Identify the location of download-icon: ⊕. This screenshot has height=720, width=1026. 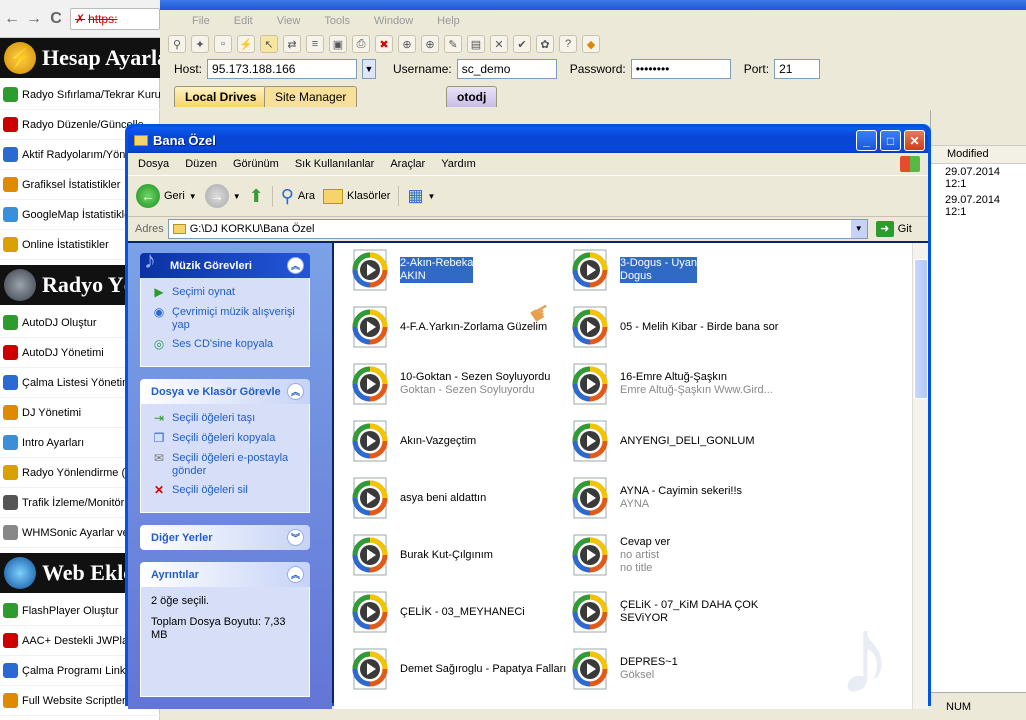
(407, 44).